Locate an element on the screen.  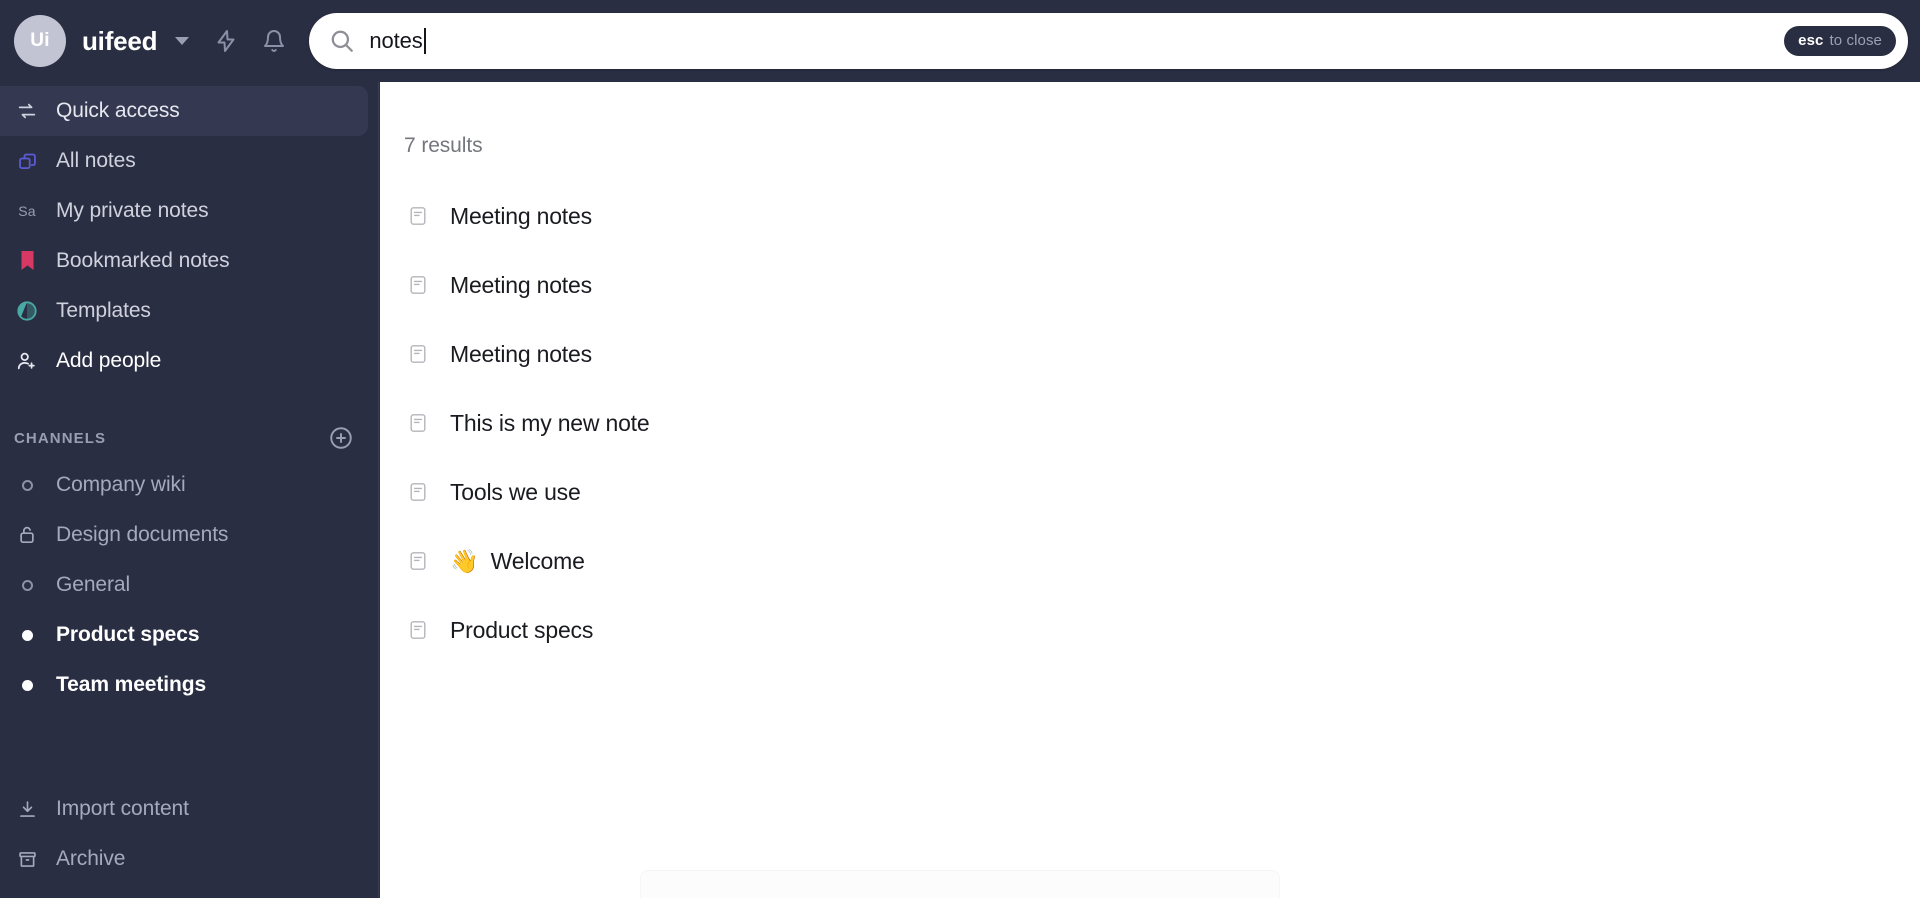
sidebar-item-label: Import content is located at coordinates (122, 808).